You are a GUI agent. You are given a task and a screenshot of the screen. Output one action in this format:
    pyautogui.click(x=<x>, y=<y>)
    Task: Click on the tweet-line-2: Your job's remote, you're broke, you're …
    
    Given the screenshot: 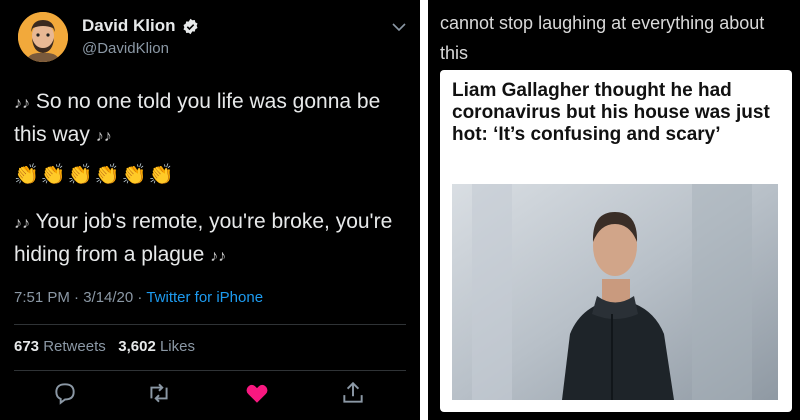 What is the action you would take?
    pyautogui.click(x=203, y=238)
    